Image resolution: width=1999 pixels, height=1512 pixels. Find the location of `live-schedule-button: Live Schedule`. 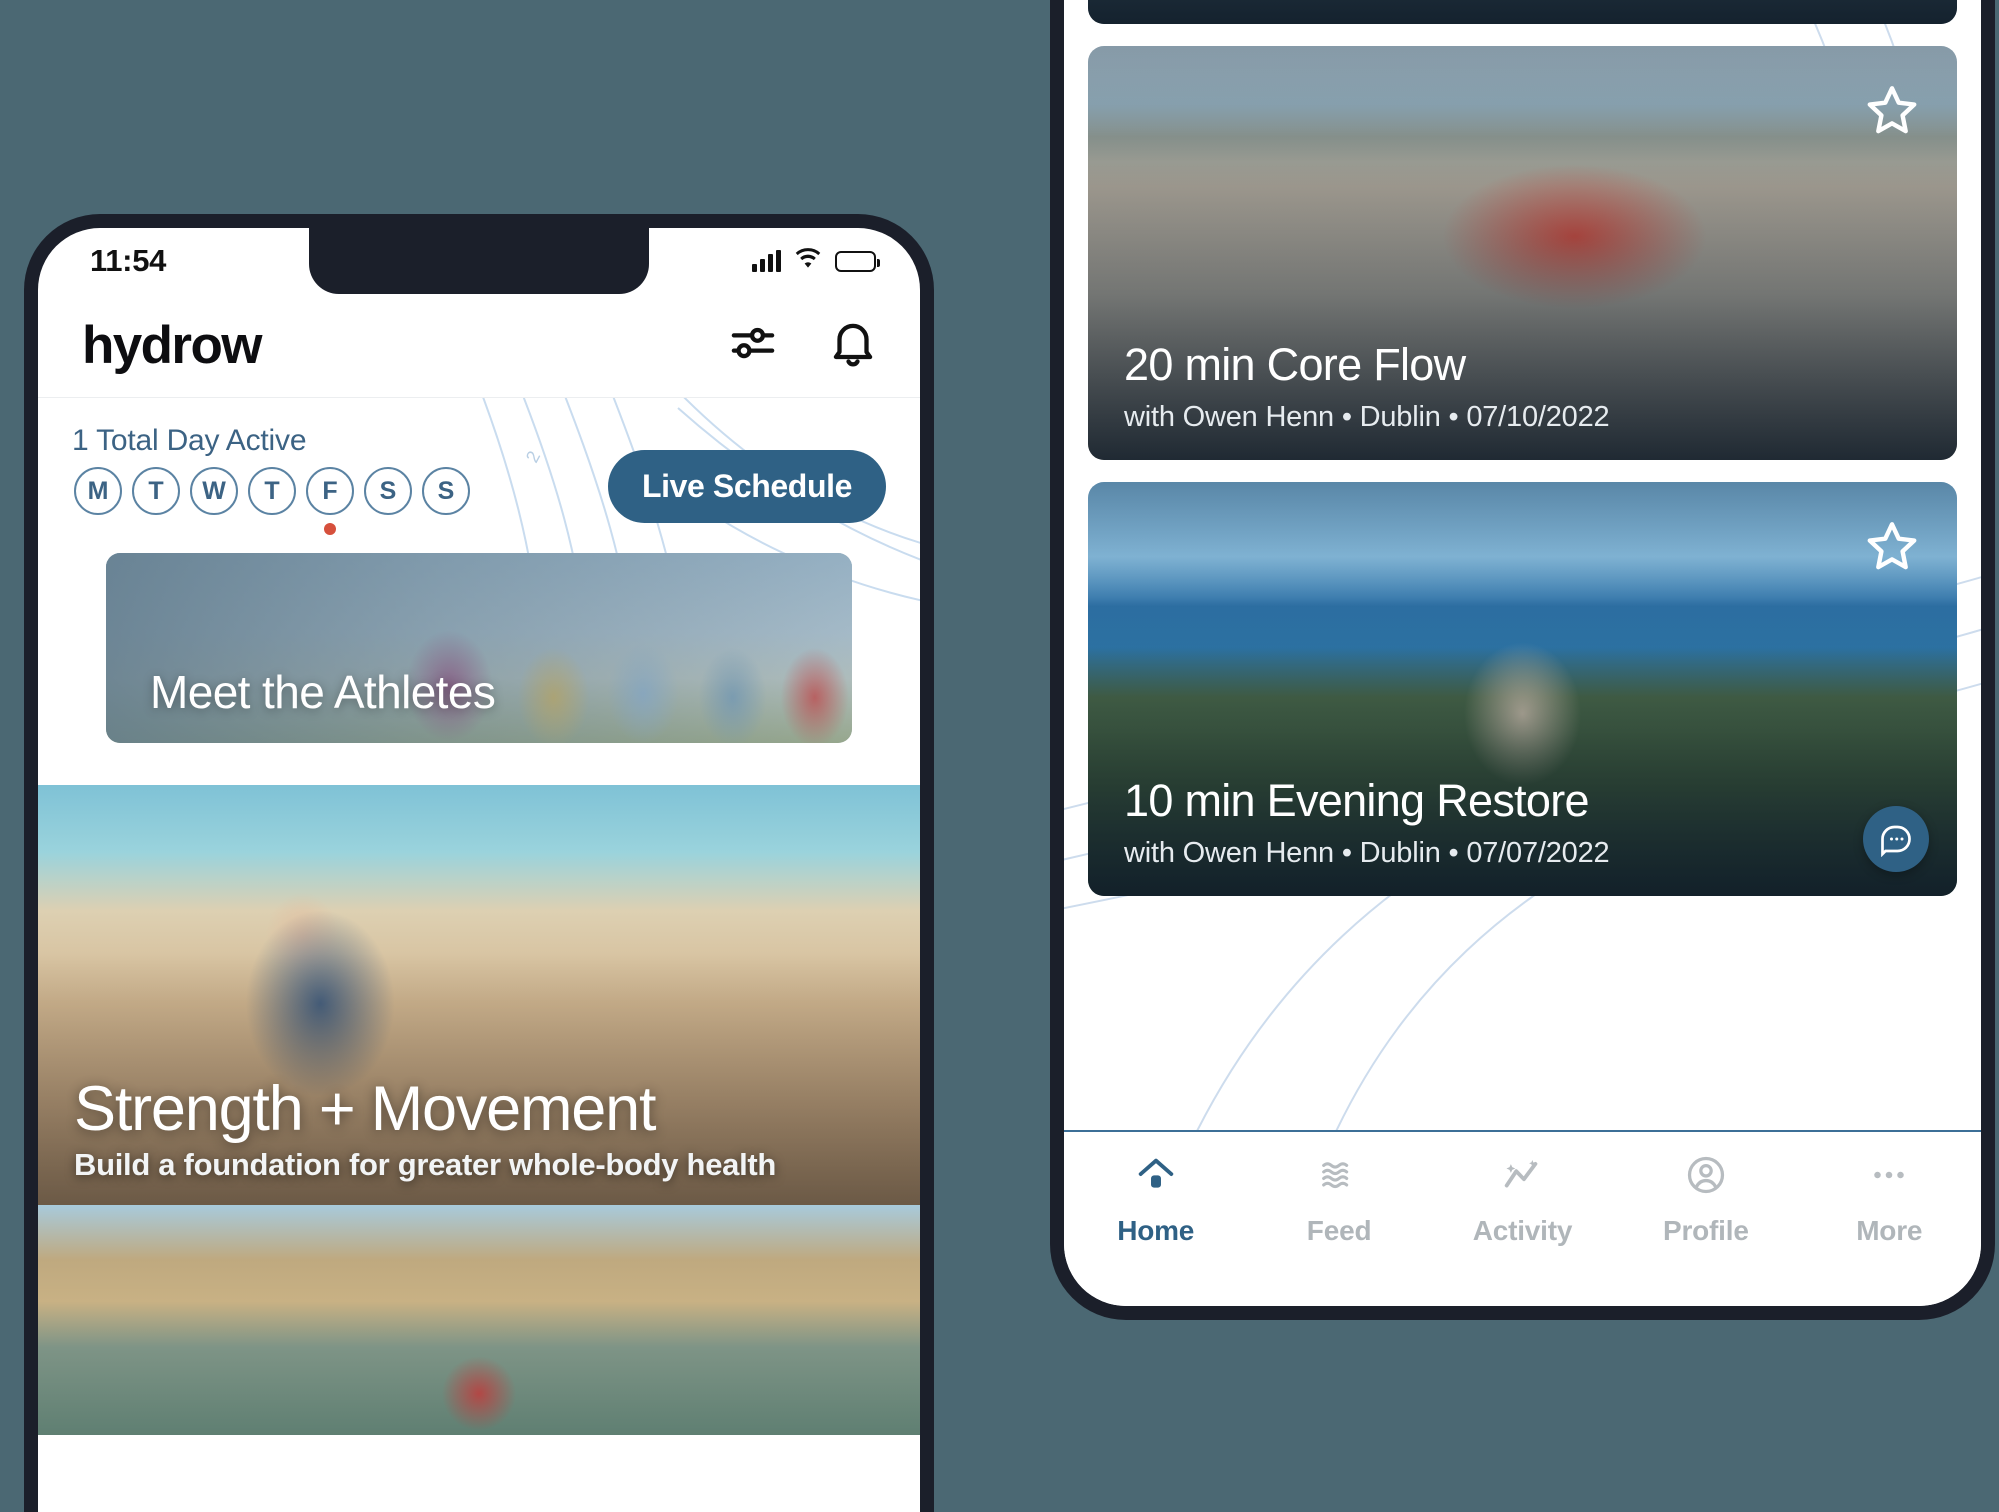

live-schedule-button: Live Schedule is located at coordinates (747, 486).